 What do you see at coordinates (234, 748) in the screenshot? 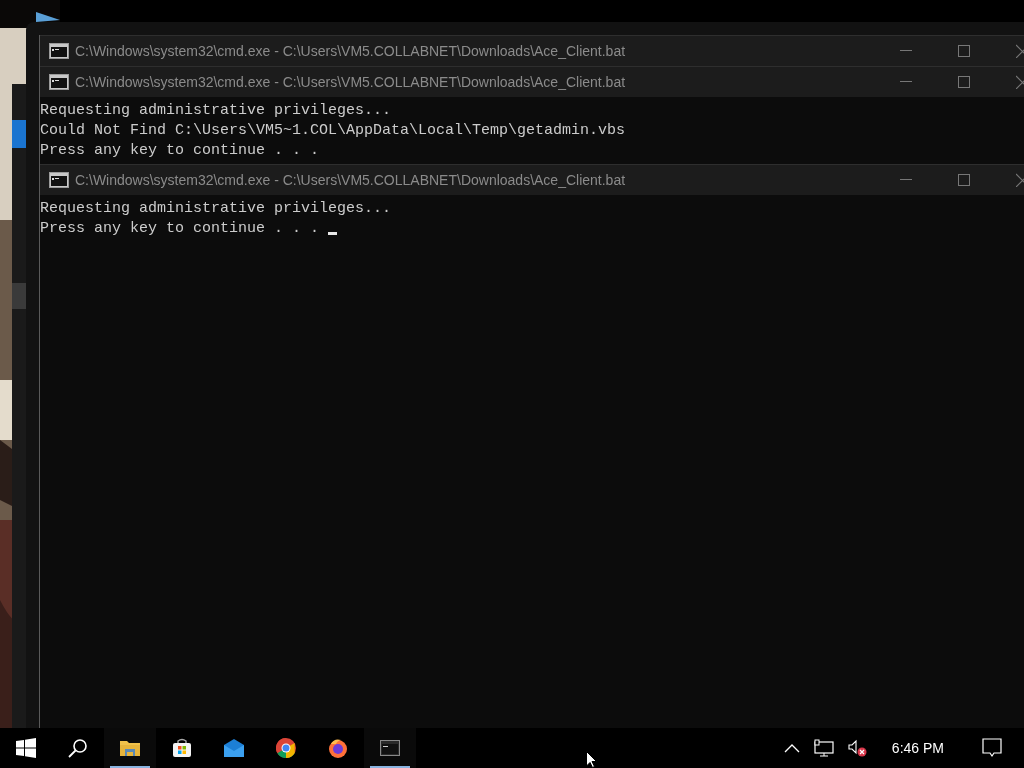
I see `envelope-icon` at bounding box center [234, 748].